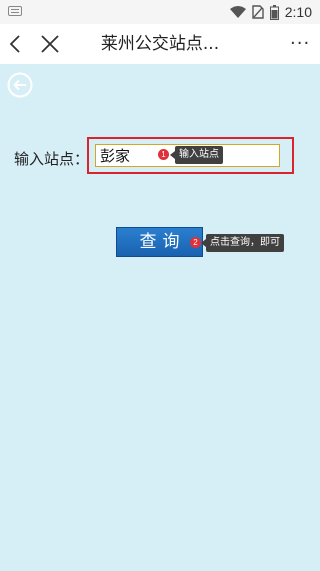 Image resolution: width=320 pixels, height=571 pixels. What do you see at coordinates (237, 12) in the screenshot?
I see `wifi-icon` at bounding box center [237, 12].